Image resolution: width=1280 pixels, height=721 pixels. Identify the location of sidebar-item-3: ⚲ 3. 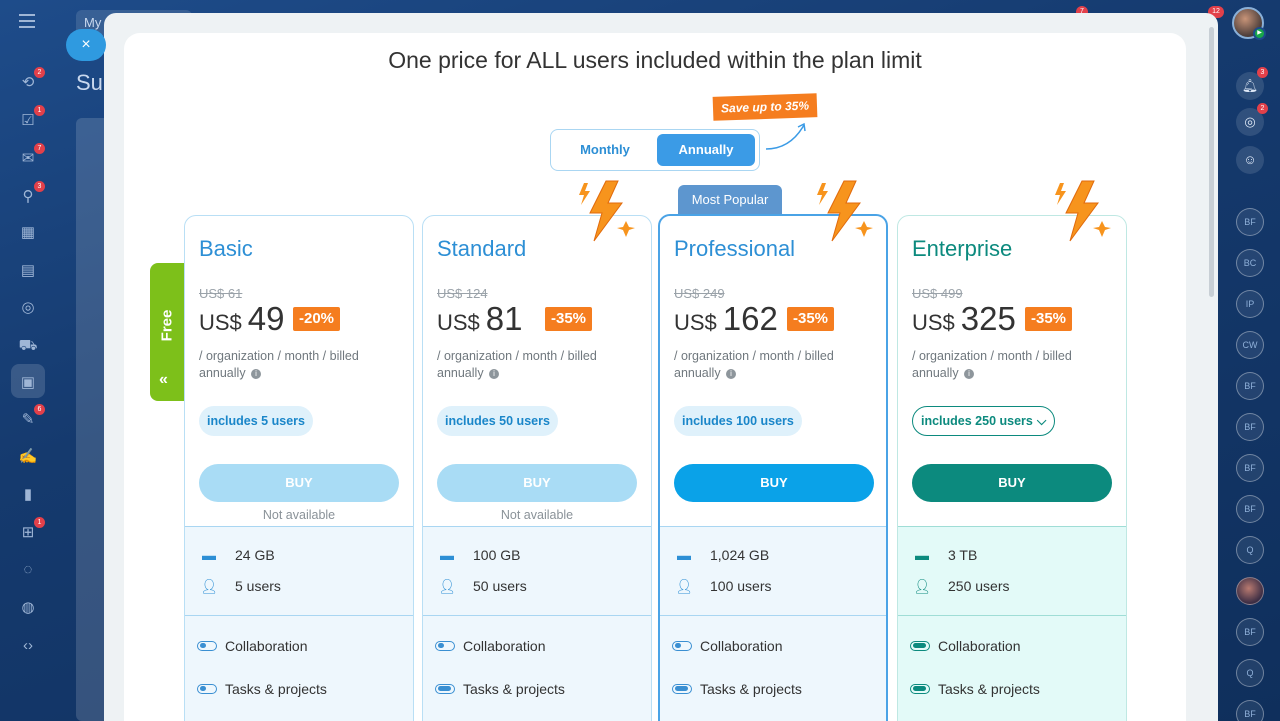
(31, 194).